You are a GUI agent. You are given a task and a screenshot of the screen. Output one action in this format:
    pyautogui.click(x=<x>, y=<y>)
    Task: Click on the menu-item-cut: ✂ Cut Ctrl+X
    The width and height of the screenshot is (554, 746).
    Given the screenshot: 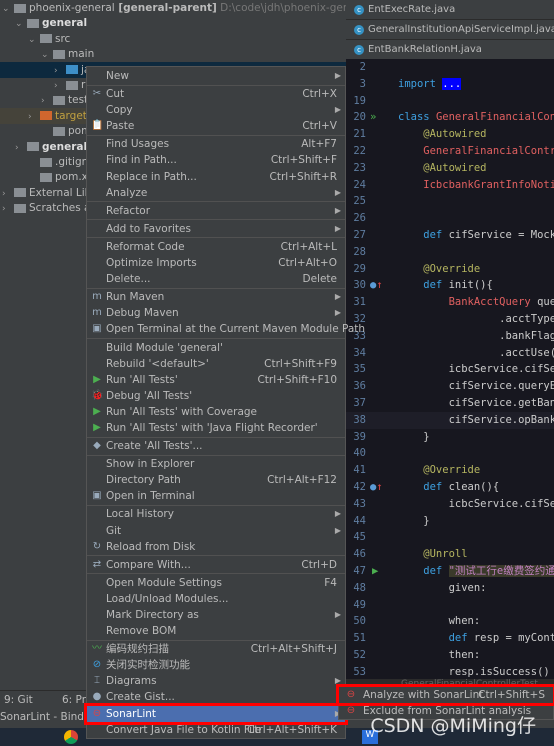 What is the action you would take?
    pyautogui.click(x=216, y=94)
    